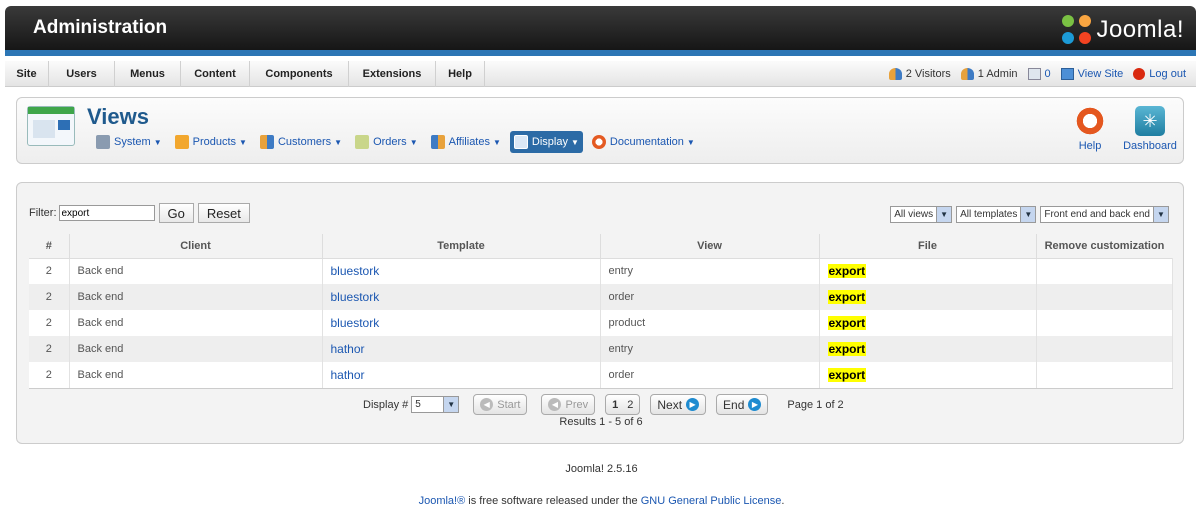 Image resolution: width=1203 pixels, height=515 pixels. Describe the element at coordinates (435, 404) in the screenshot. I see `display-count-select: 5 ▼` at that location.